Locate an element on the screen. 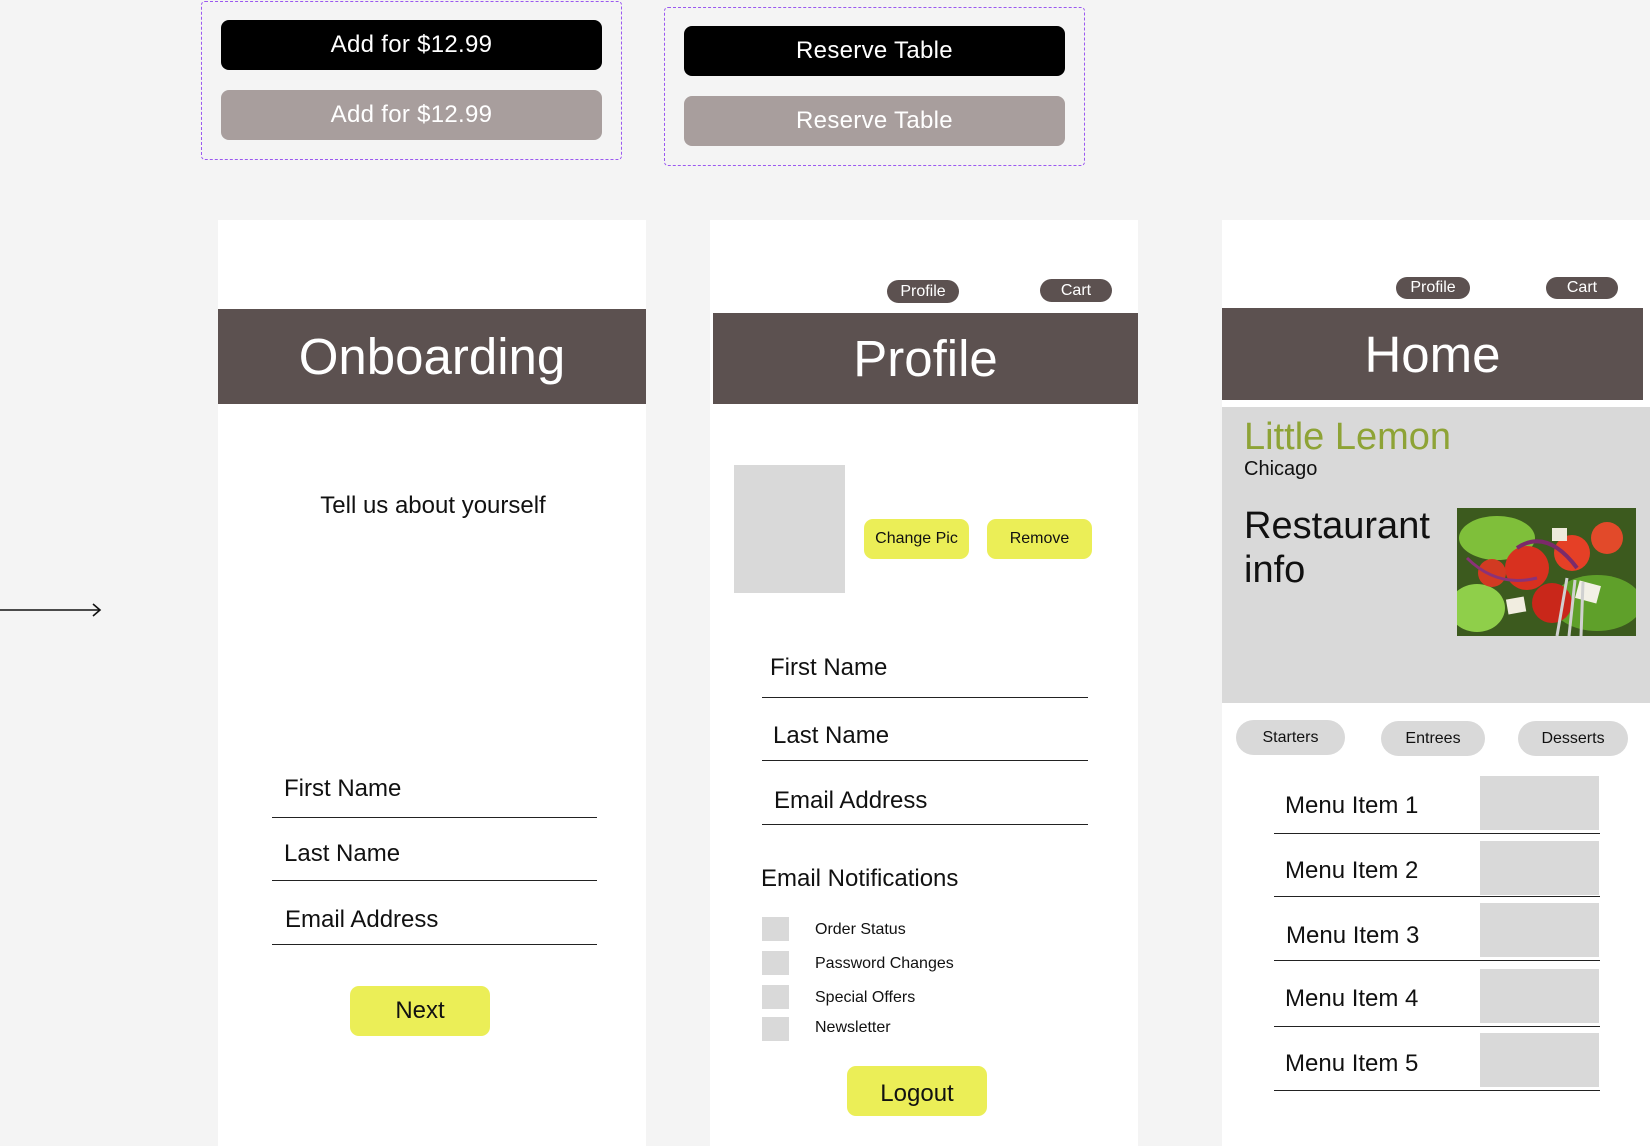  restaurant-info: Restaurant info is located at coordinates (1337, 548).